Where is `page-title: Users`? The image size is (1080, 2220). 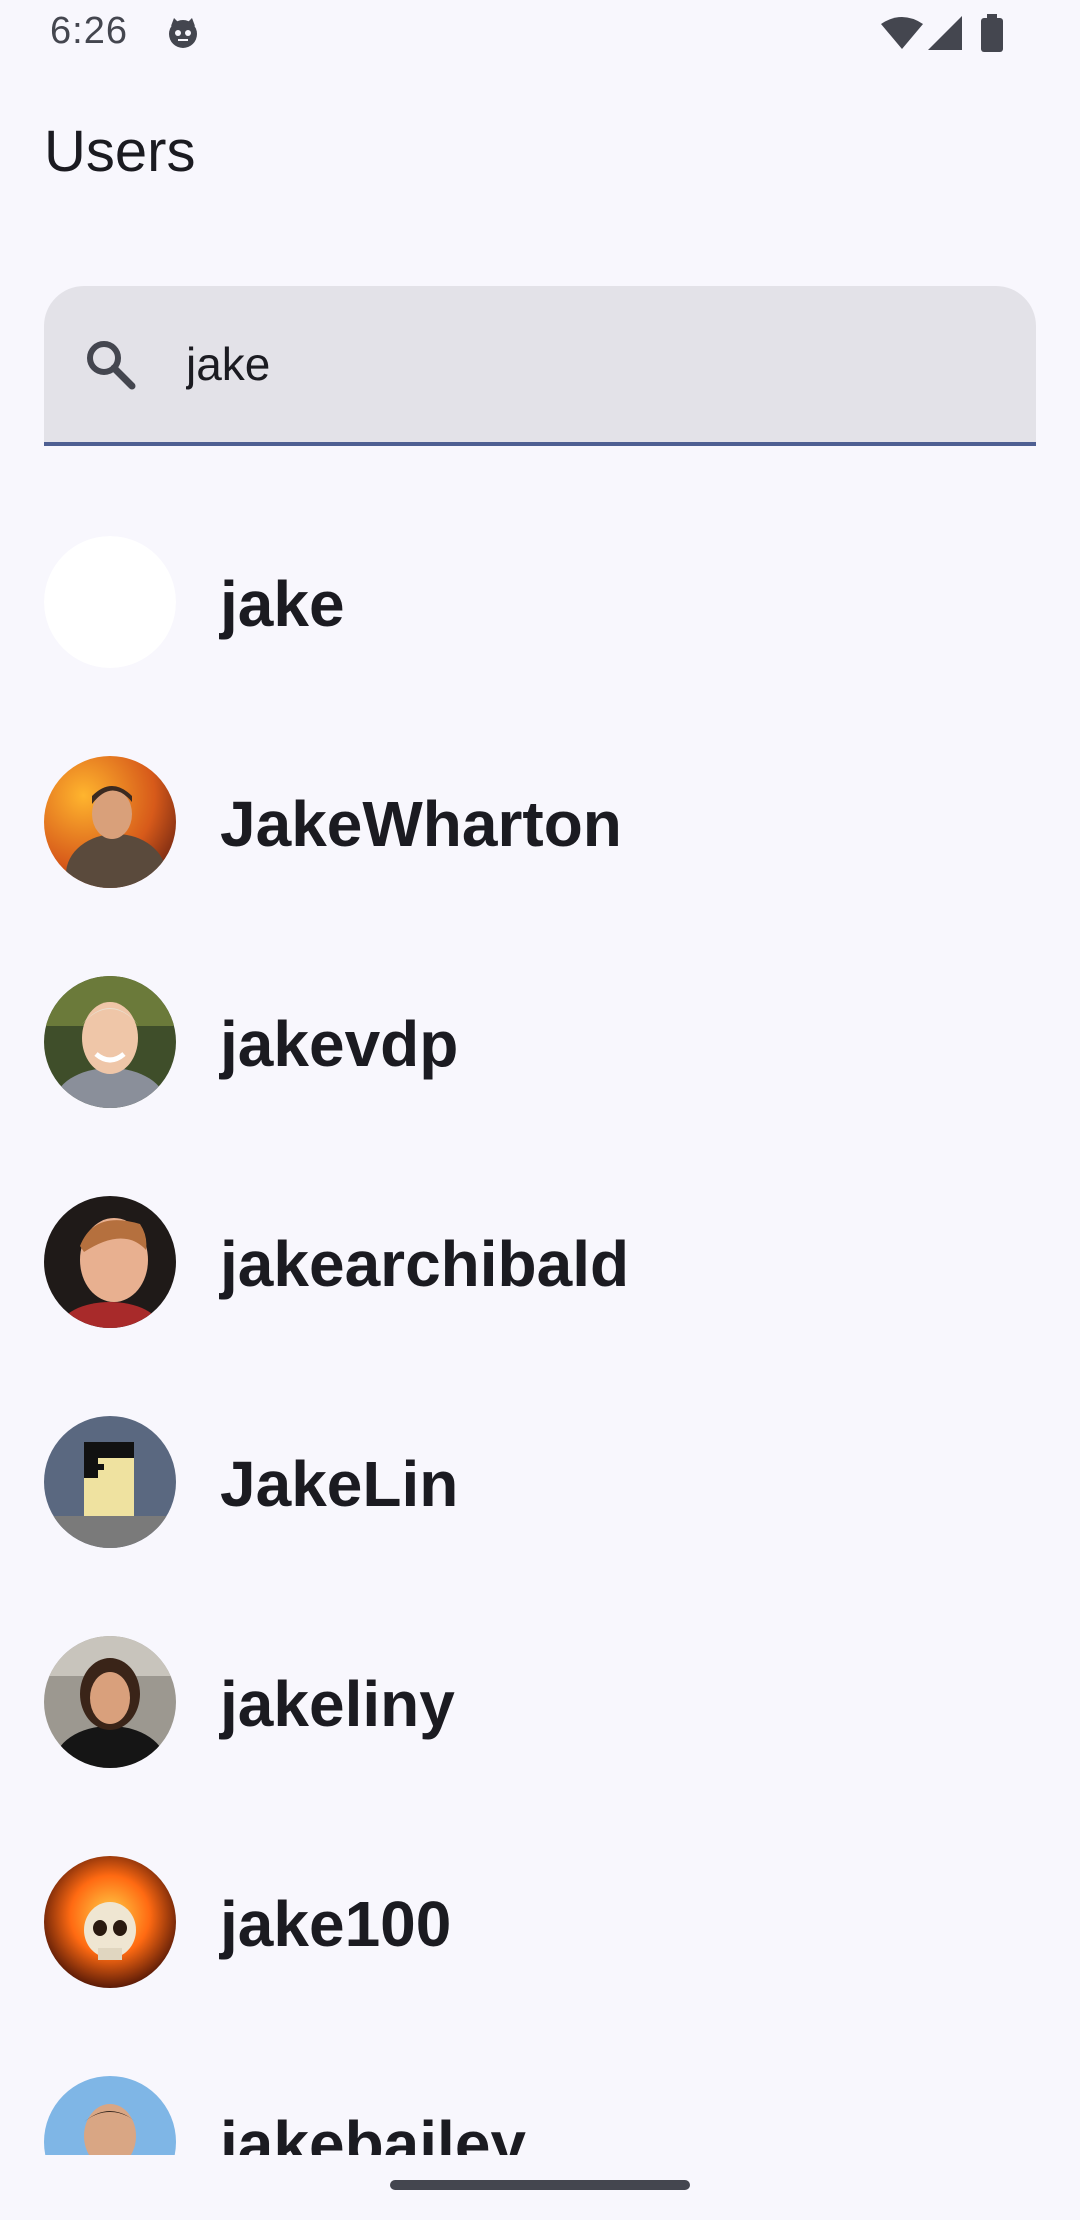
page-title: Users is located at coordinates (120, 151).